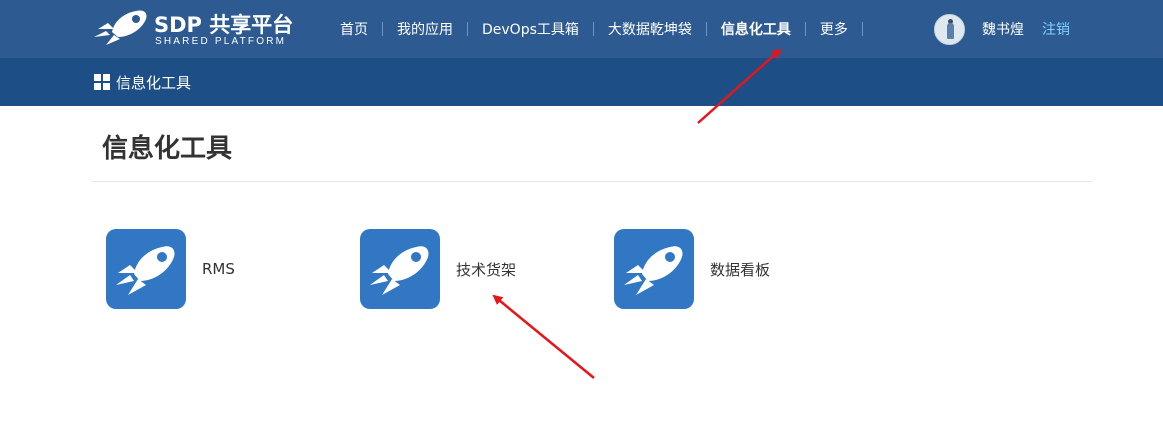  Describe the element at coordinates (592, 181) in the screenshot. I see `title-divider` at that location.